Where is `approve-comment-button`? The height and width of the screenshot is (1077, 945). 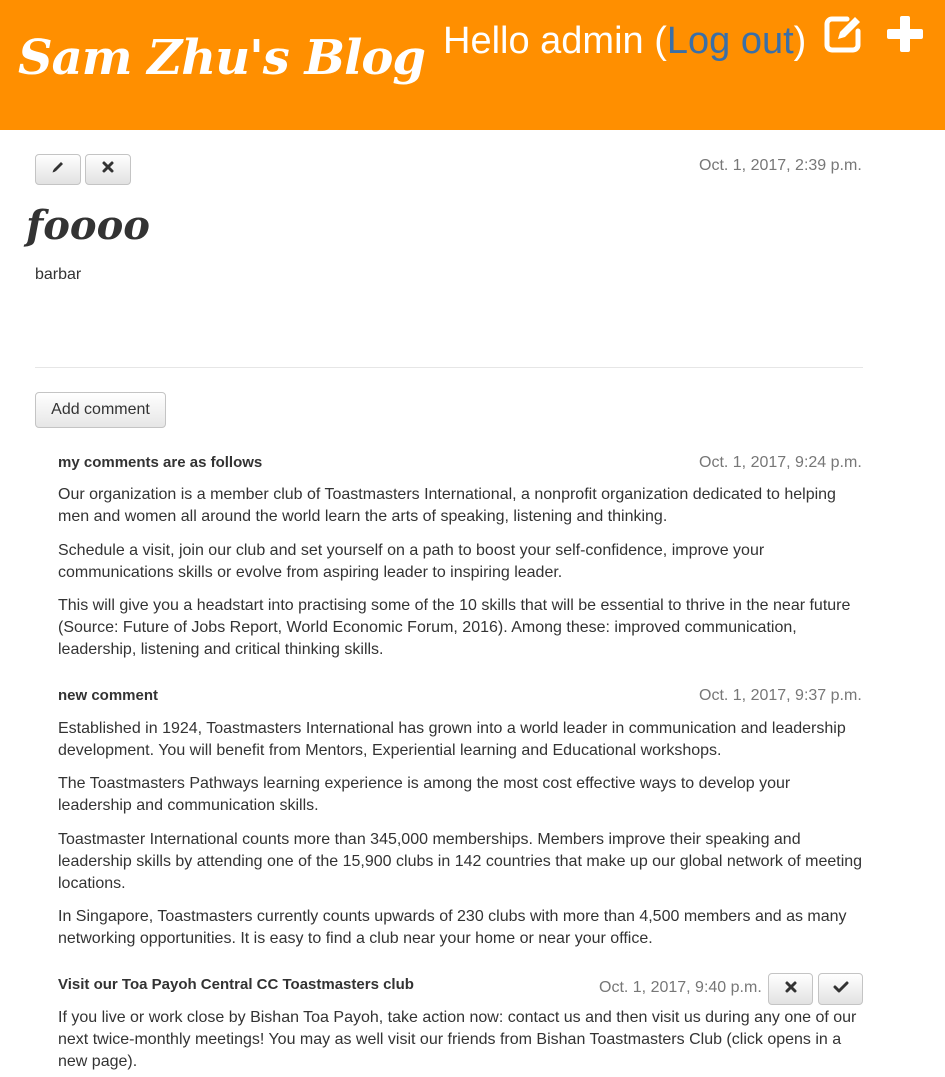
approve-comment-button is located at coordinates (840, 989).